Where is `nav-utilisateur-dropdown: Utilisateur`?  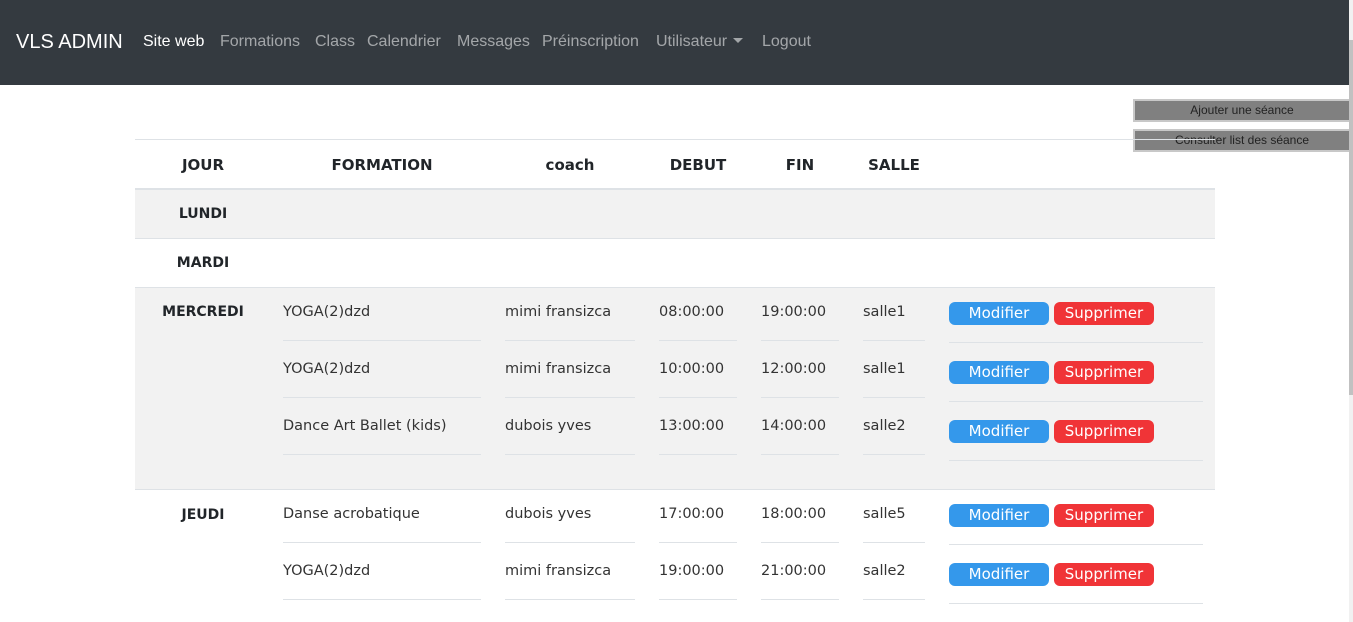
nav-utilisateur-dropdown: Utilisateur is located at coordinates (700, 42).